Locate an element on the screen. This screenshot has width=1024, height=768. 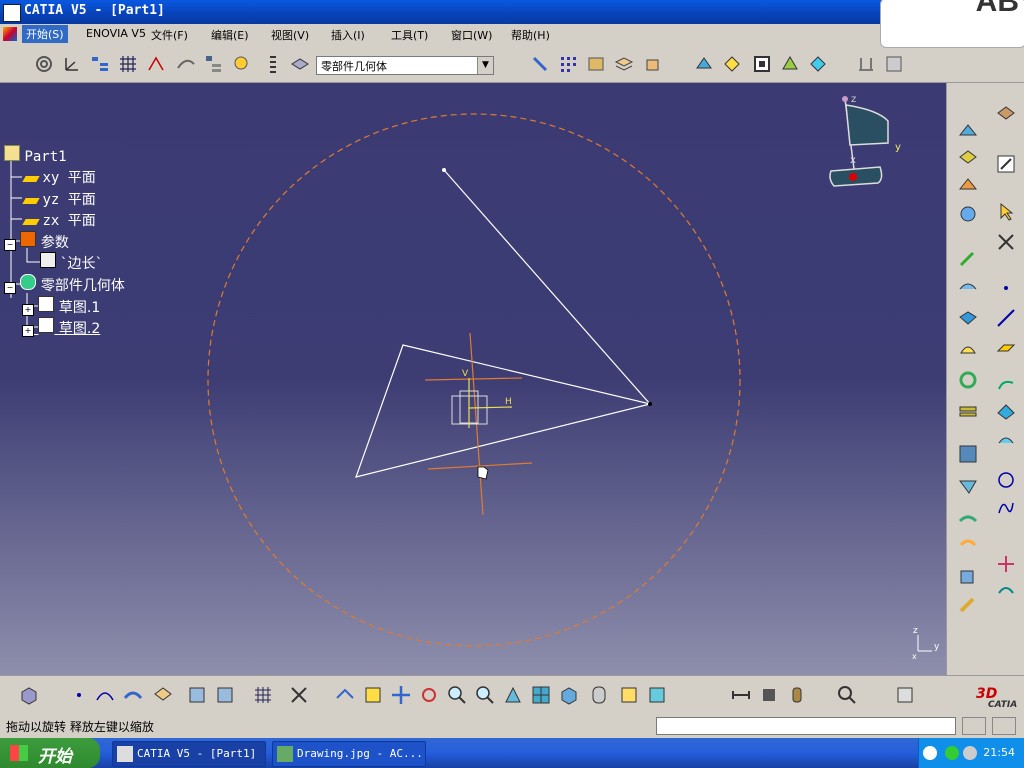
grid-icon is located at coordinates (128, 64).